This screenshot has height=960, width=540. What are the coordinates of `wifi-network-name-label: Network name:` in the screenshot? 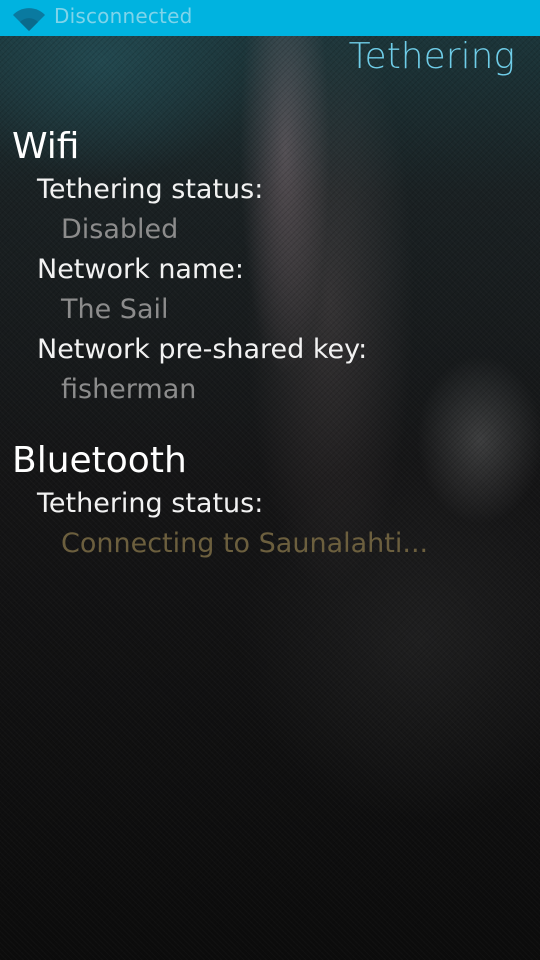 It's located at (140, 269).